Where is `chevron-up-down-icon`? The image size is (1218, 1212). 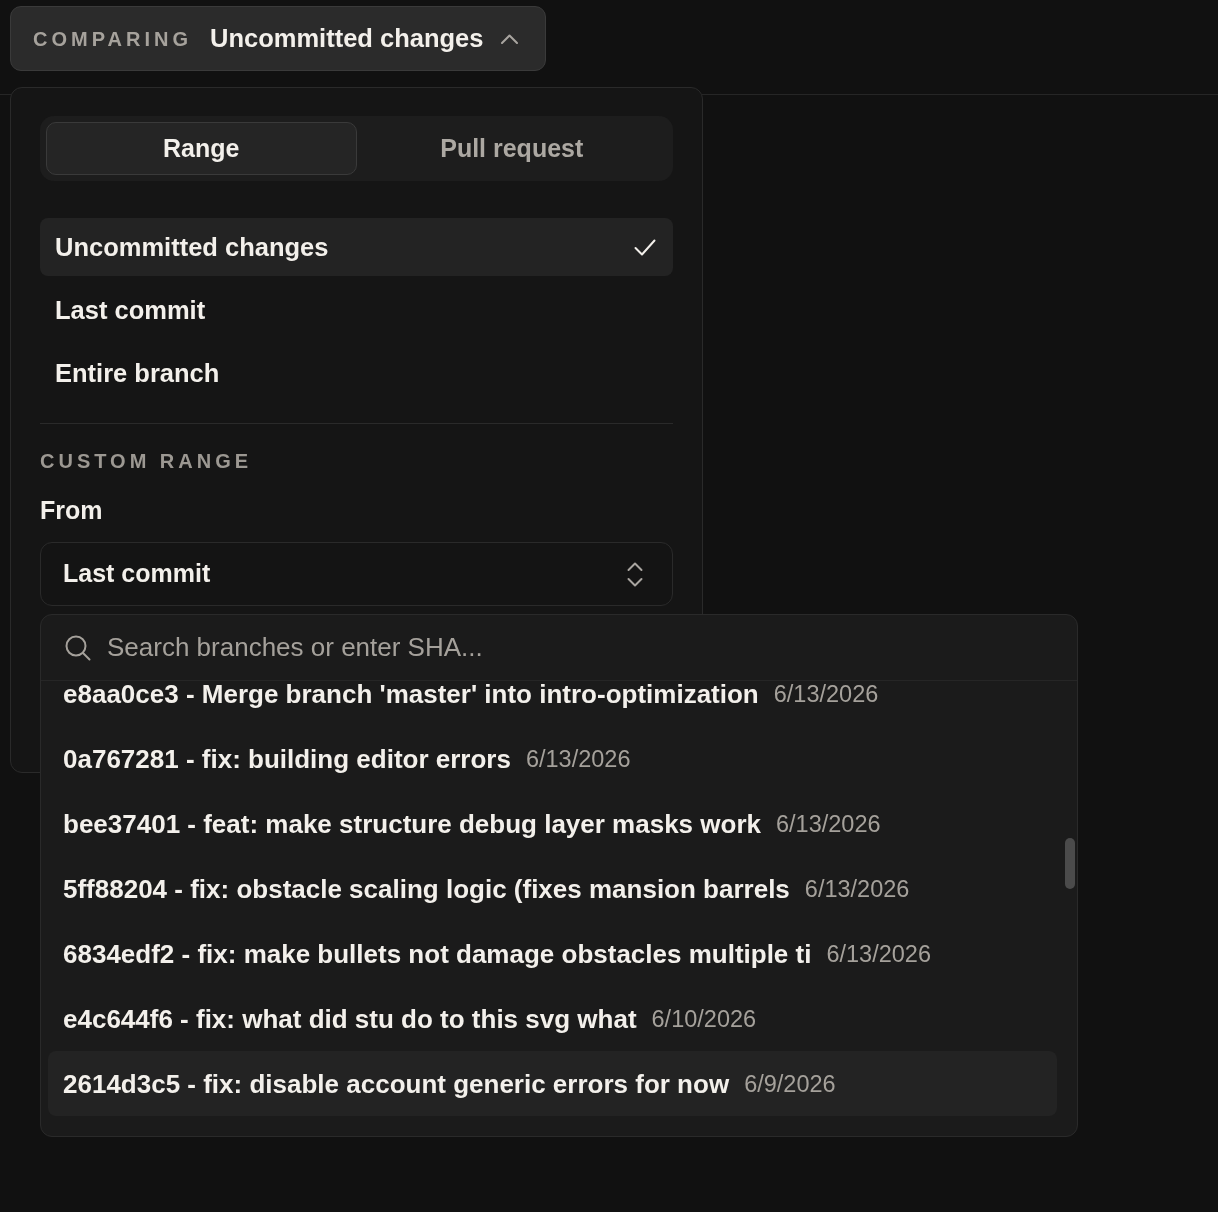
chevron-up-down-icon is located at coordinates (635, 574).